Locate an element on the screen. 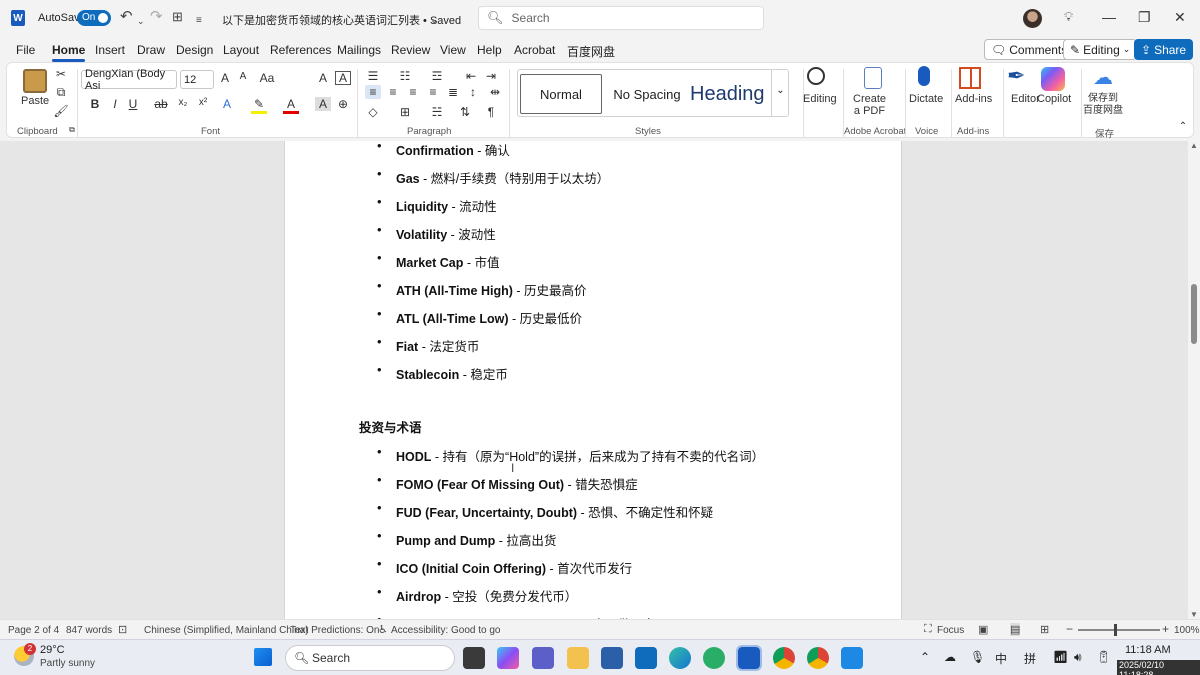 This screenshot has width=1200, height=675. speaker-icon: 🔊︎ is located at coordinates (1078, 657).